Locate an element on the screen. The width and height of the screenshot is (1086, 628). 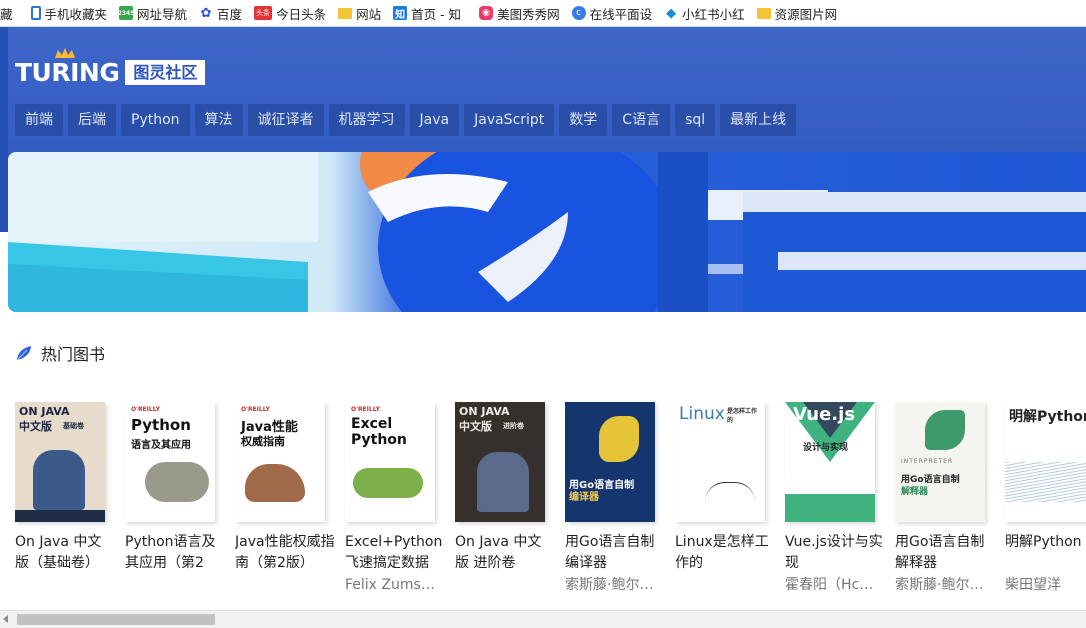
book-title: On Java 中文版 进阶卷 is located at coordinates (505, 553).